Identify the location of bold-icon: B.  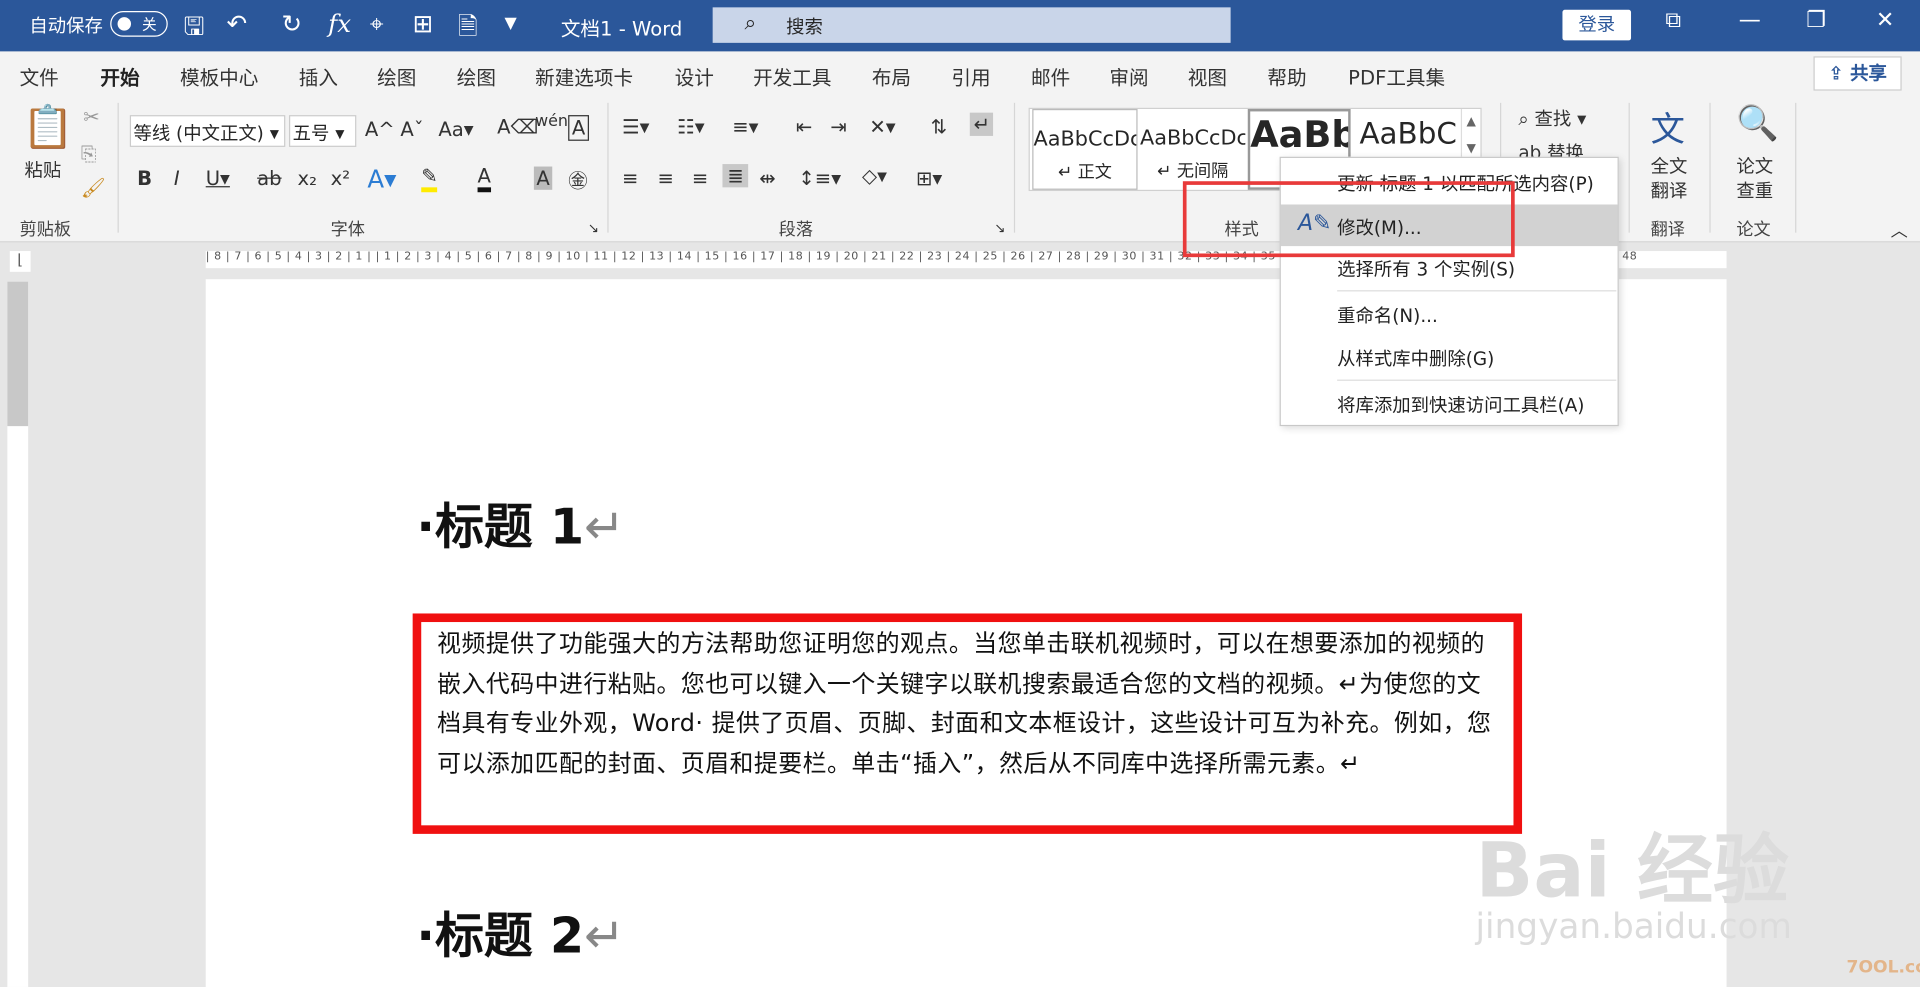
(144, 178).